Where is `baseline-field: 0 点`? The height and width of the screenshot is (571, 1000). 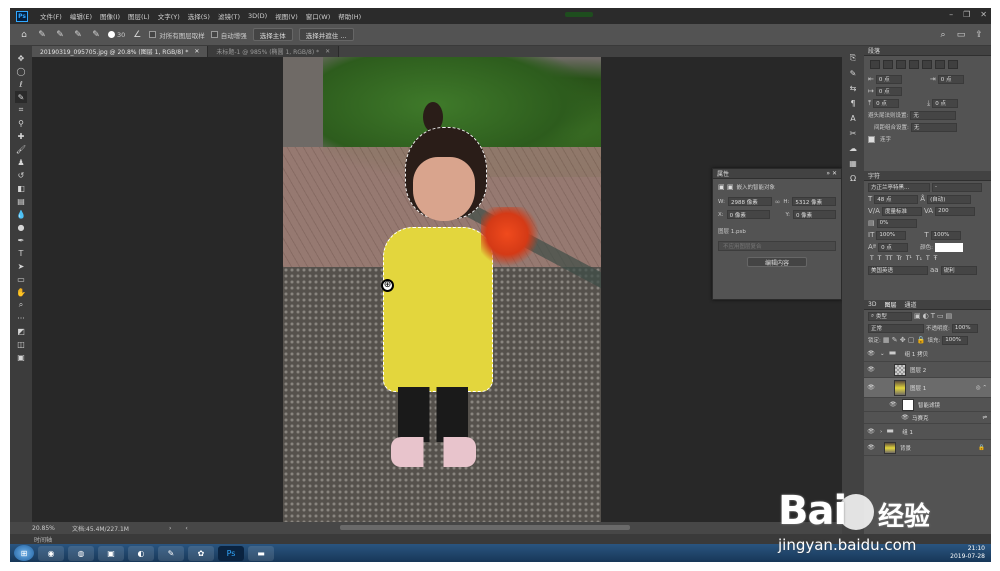
baseline-field: 0 点 is located at coordinates (893, 247).